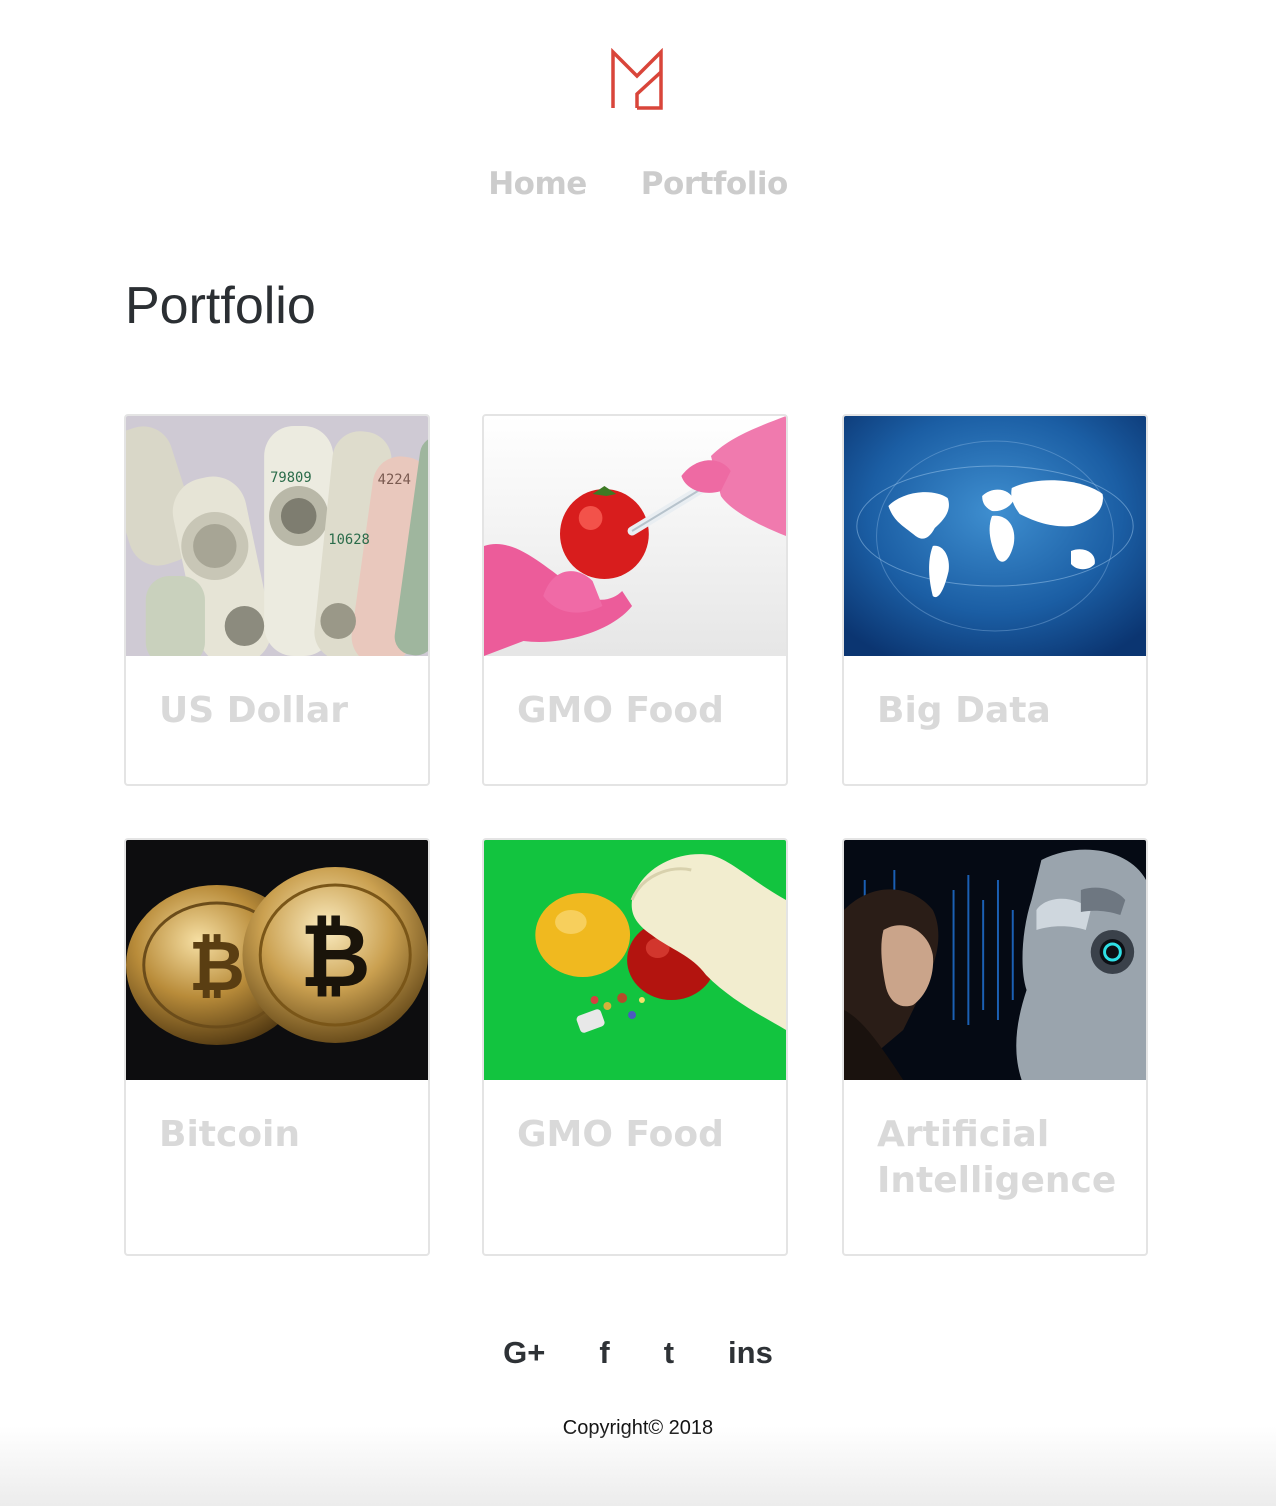 The width and height of the screenshot is (1276, 1506). What do you see at coordinates (254, 710) in the screenshot?
I see `card-title: US Dollar` at bounding box center [254, 710].